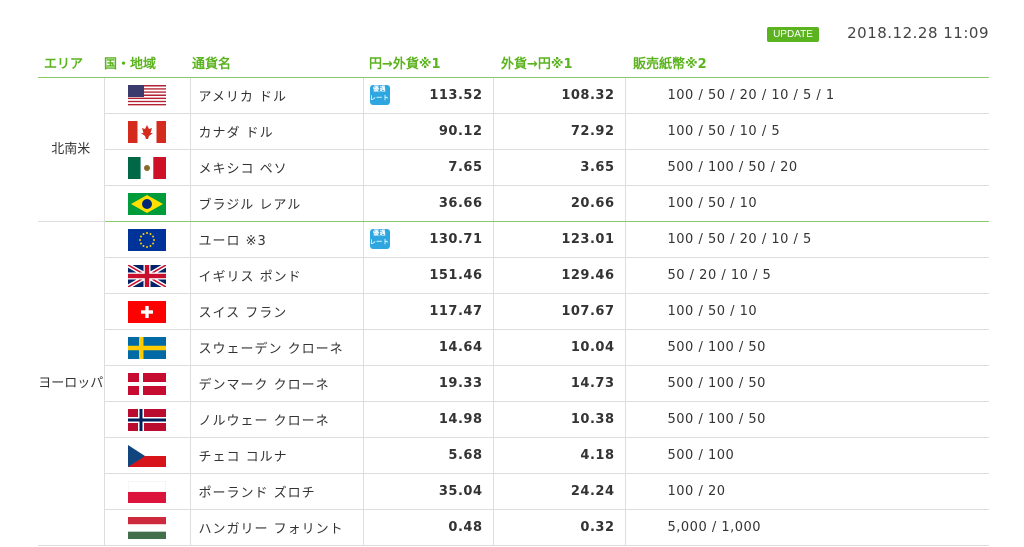 Image resolution: width=1024 pixels, height=547 pixels. Describe the element at coordinates (559, 203) in the screenshot. I see `foreign-to-yen-rate: 20.66` at that location.